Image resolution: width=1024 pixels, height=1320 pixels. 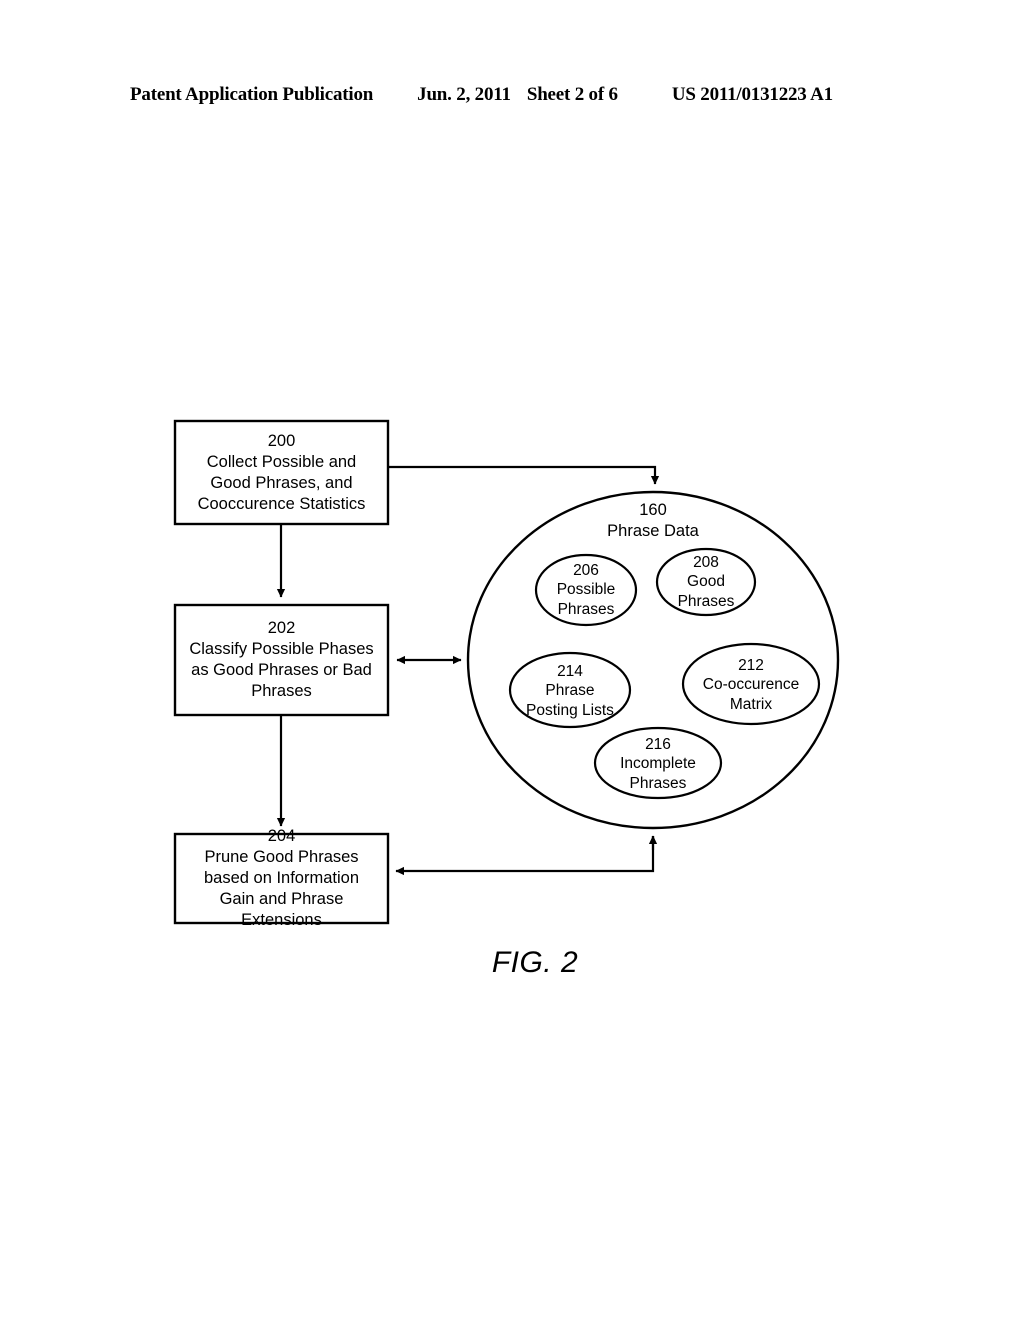 What do you see at coordinates (535, 962) in the screenshot?
I see `figure-caption: FIG. 2` at bounding box center [535, 962].